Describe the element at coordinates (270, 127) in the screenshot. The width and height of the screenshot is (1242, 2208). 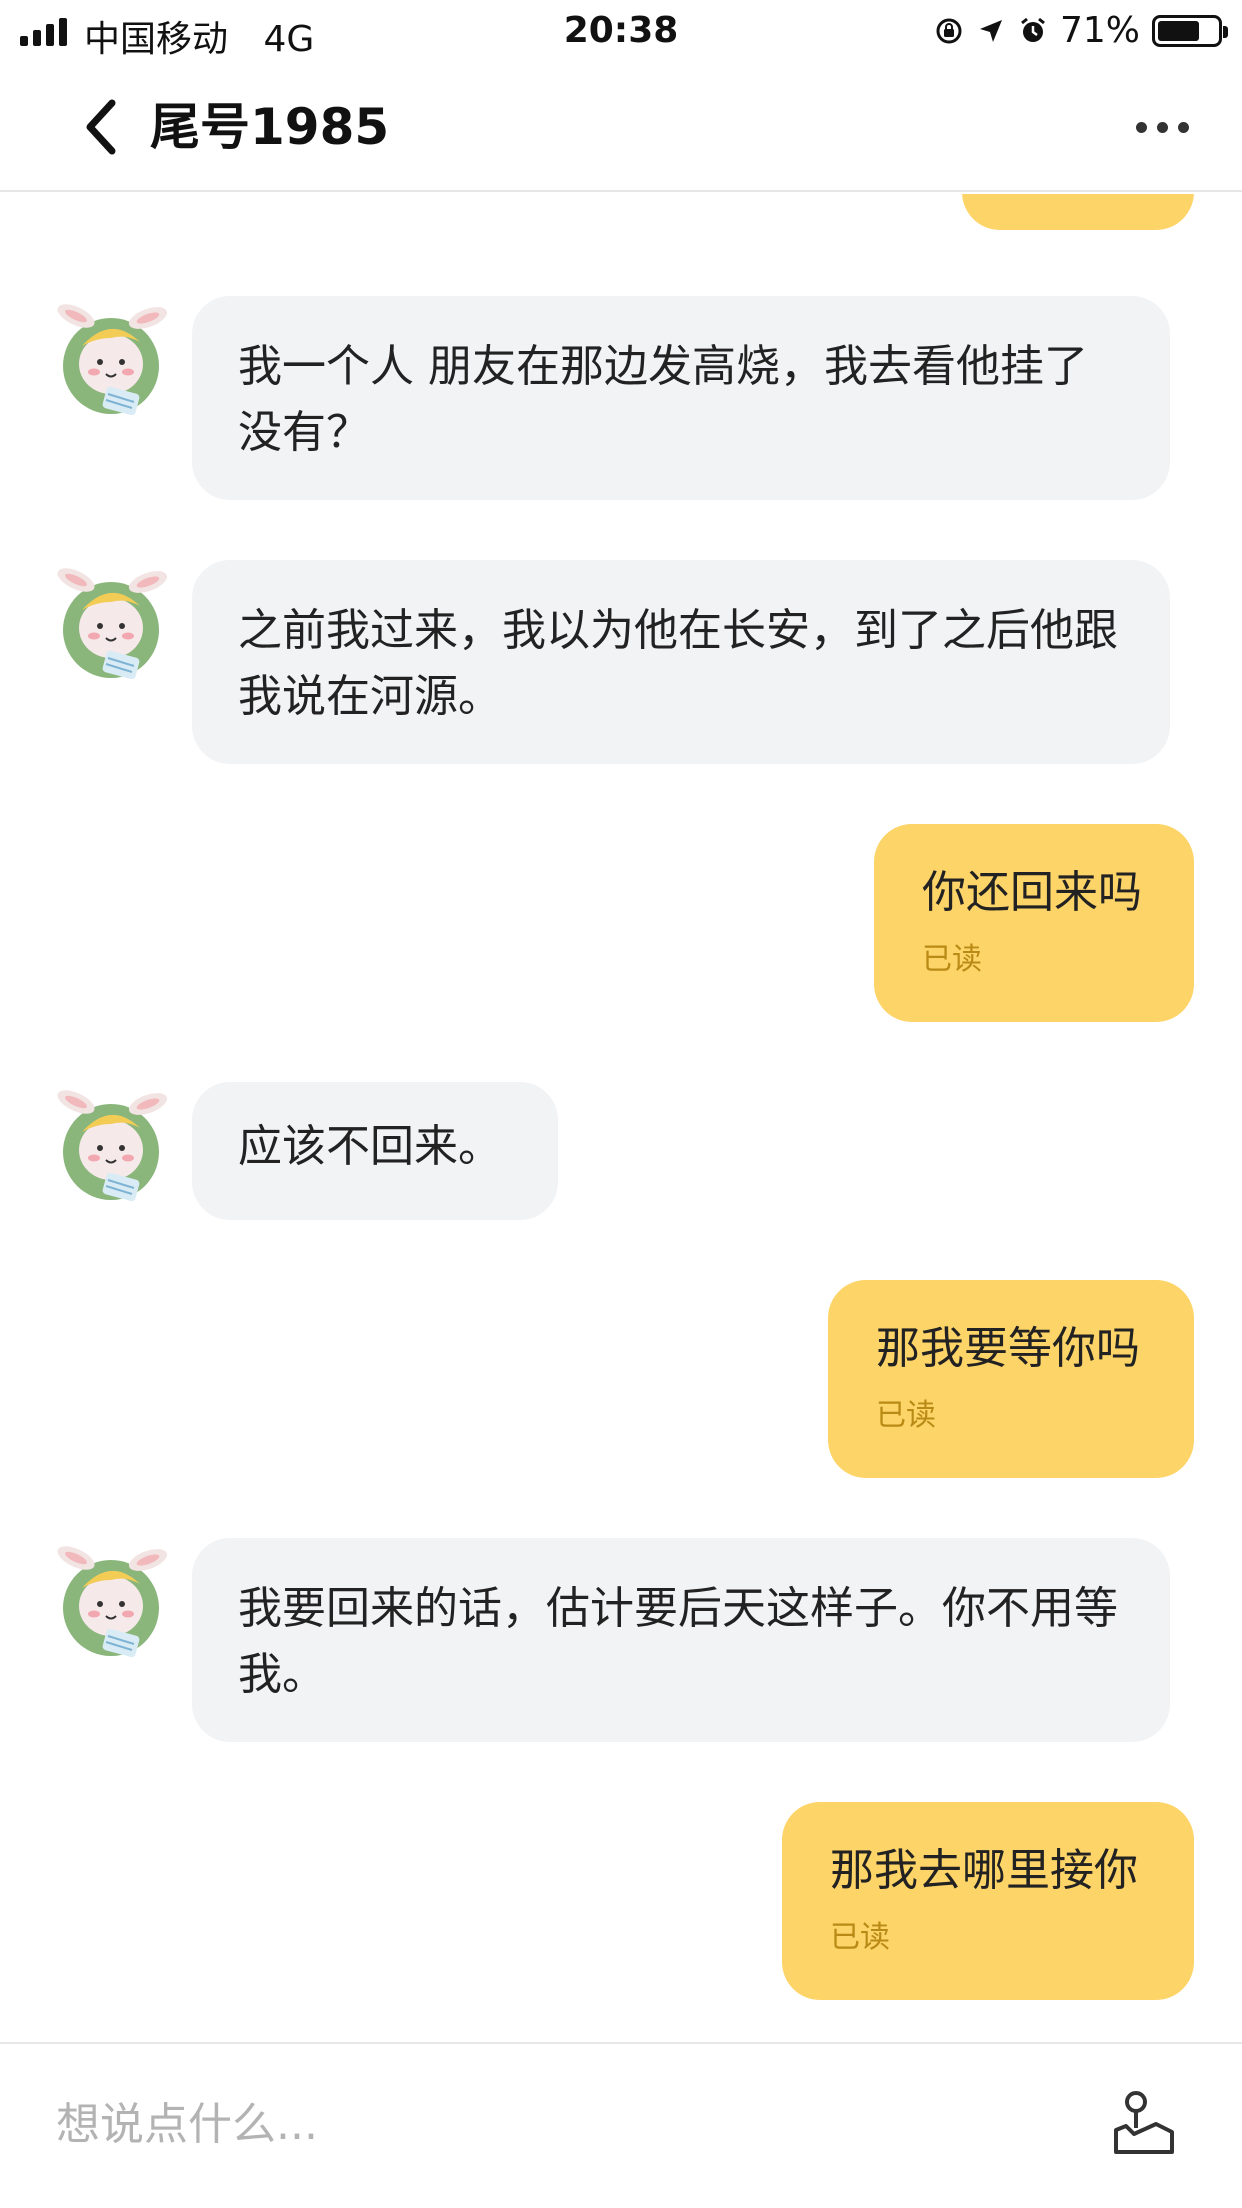
I see `page-title: 尾号1985` at that location.